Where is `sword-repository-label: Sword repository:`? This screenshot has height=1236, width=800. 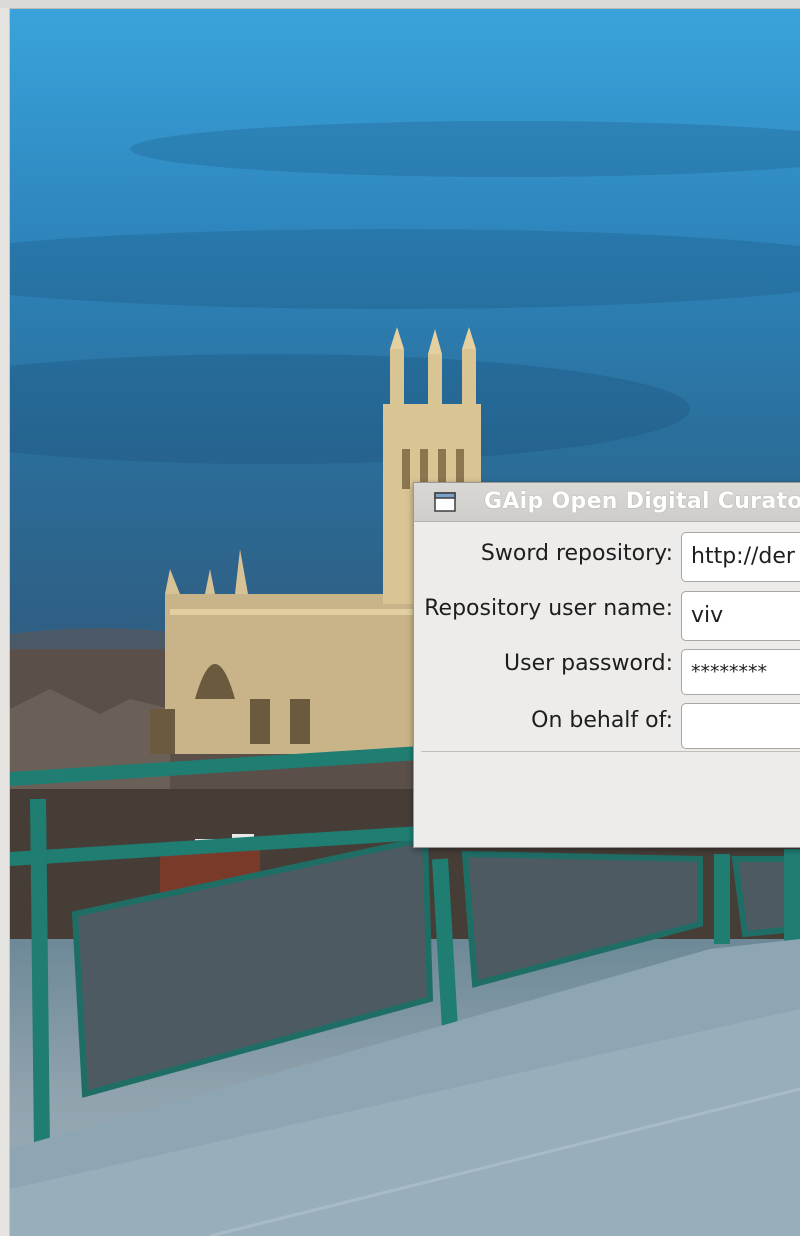 sword-repository-label: Sword repository: is located at coordinates (576, 553).